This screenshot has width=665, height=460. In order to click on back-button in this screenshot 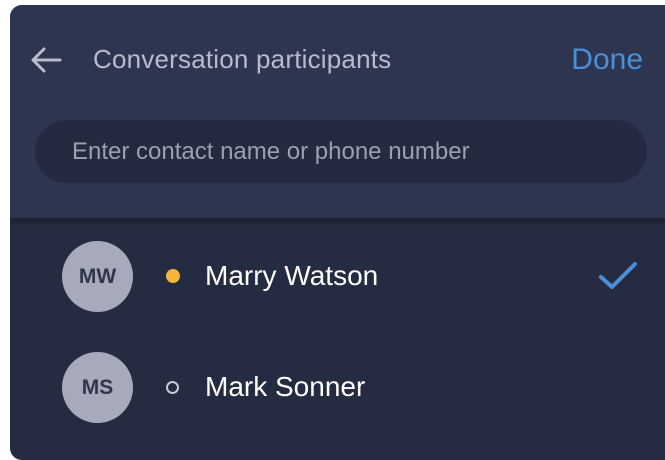, I will do `click(46, 60)`.